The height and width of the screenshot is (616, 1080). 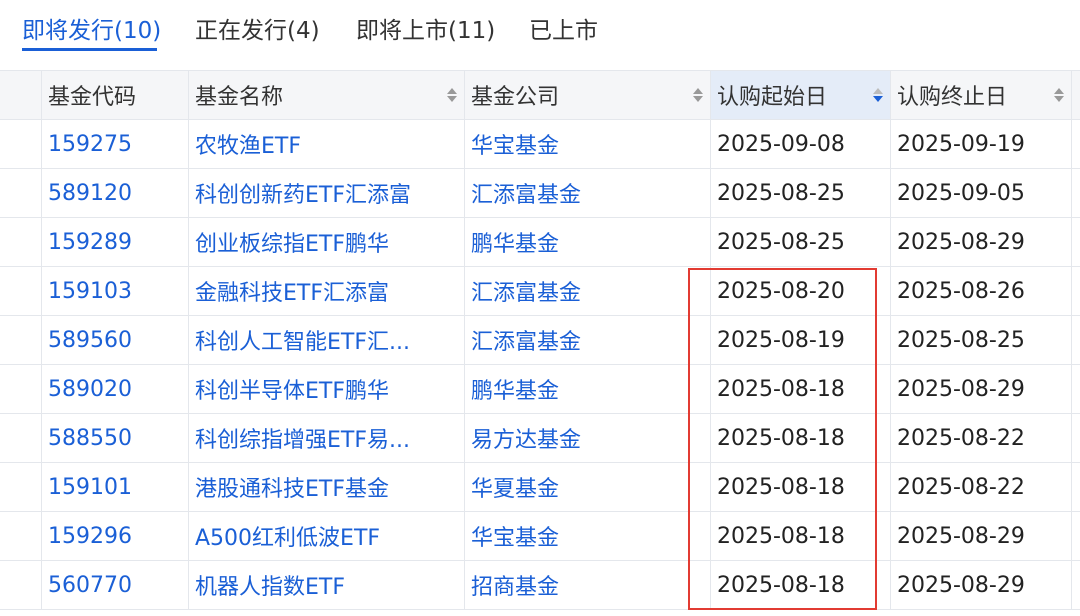 What do you see at coordinates (878, 95) in the screenshot?
I see `sort-desc-icon` at bounding box center [878, 95].